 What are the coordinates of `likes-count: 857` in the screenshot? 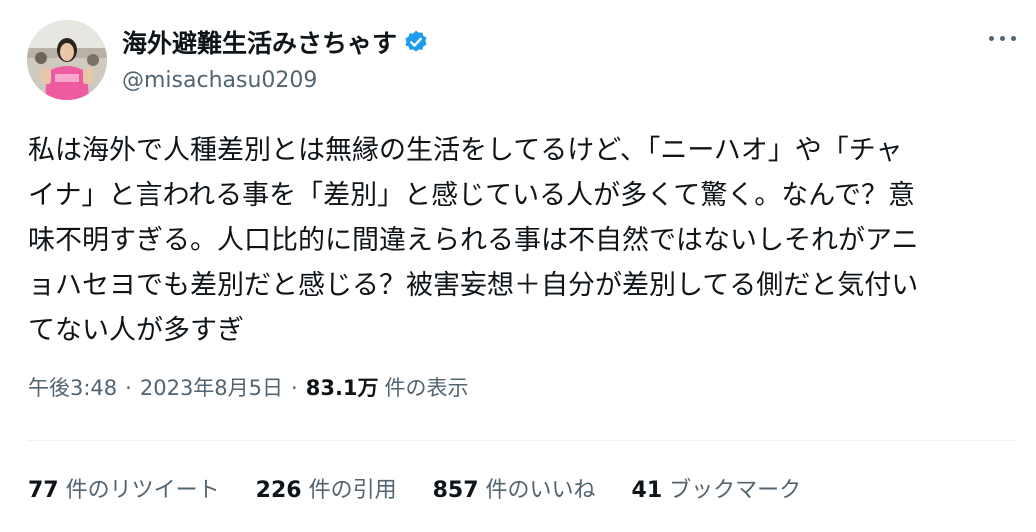 It's located at (455, 490).